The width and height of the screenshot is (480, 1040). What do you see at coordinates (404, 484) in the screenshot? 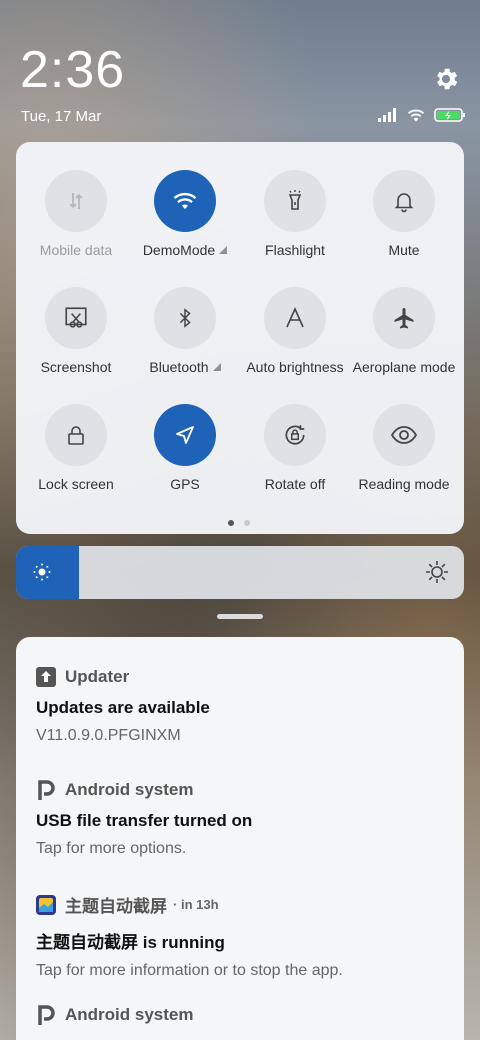
I see `tile-label: Reading mode` at bounding box center [404, 484].